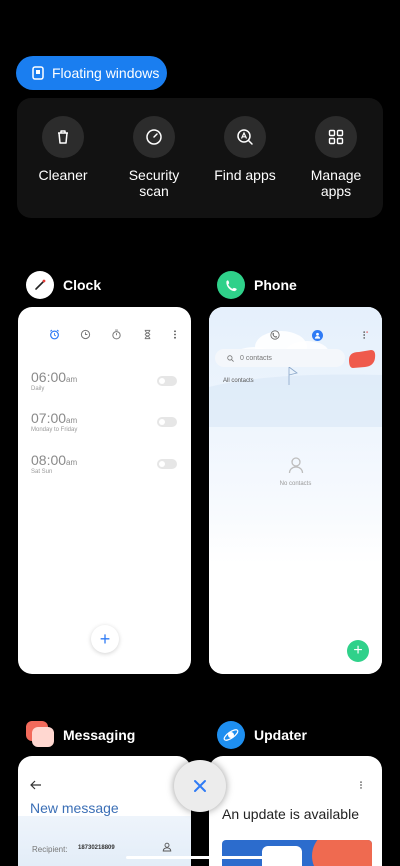 This screenshot has width=400, height=866. Describe the element at coordinates (36, 785) in the screenshot. I see `back-arrow-icon` at that location.